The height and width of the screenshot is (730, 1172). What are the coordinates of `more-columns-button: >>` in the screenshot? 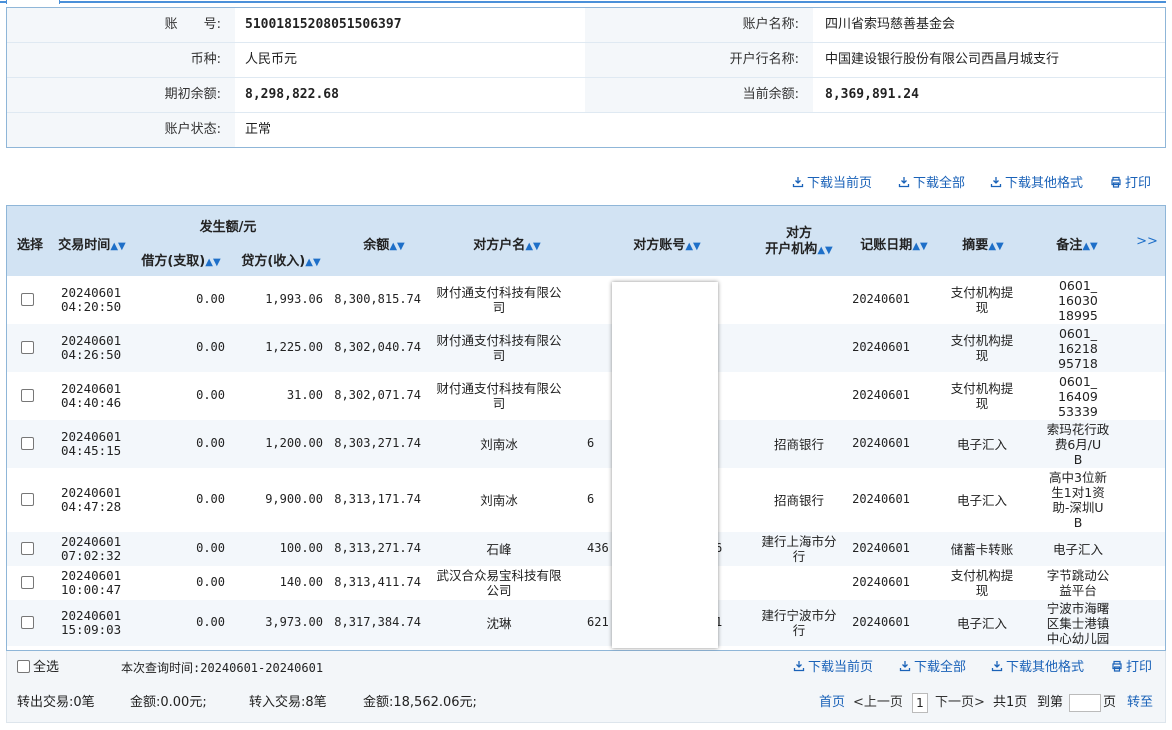 It's located at (1147, 241).